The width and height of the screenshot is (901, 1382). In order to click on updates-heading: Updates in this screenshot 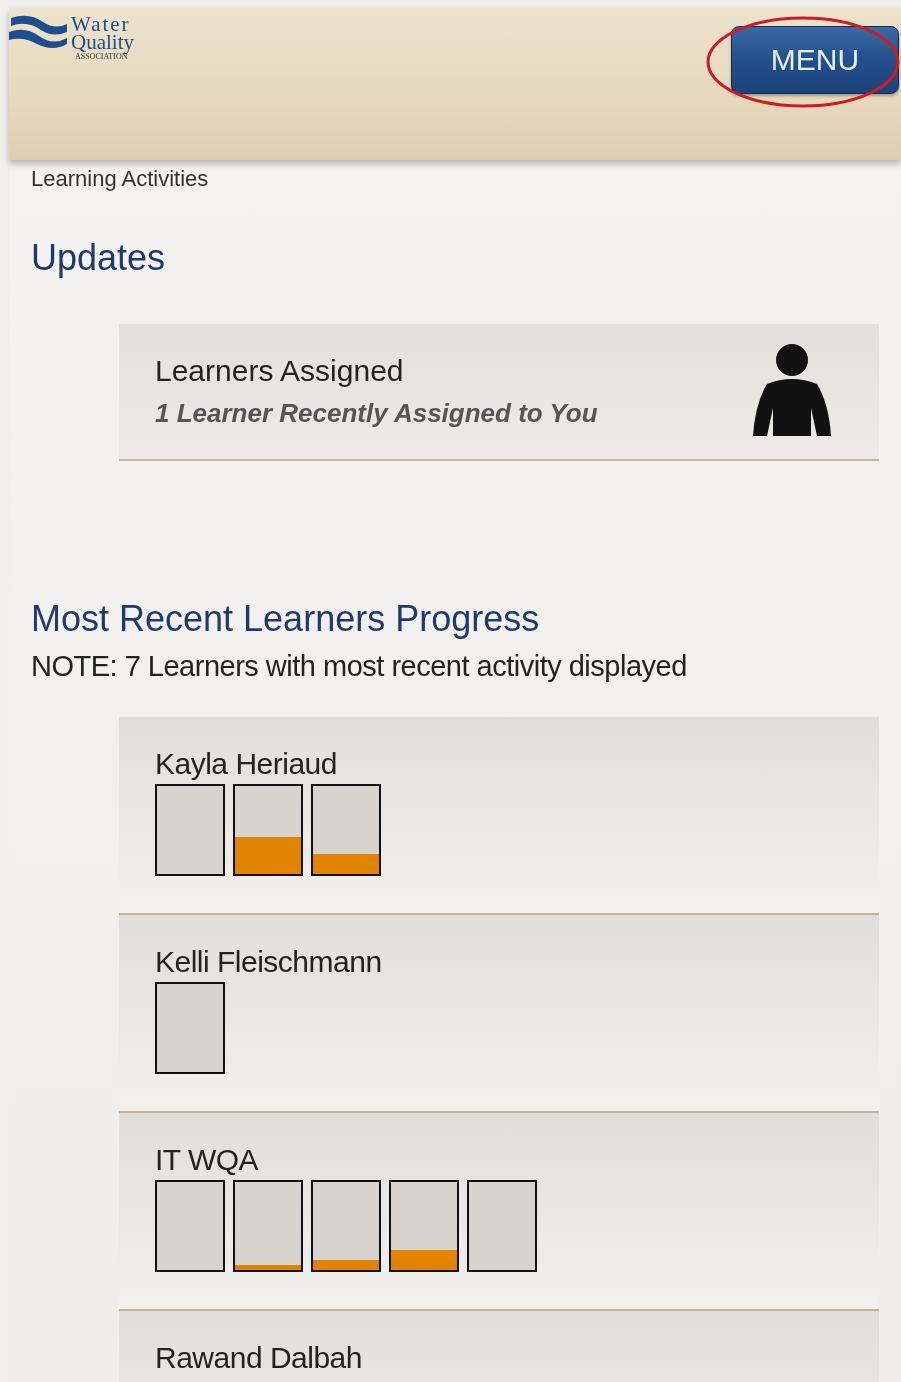, I will do `click(99, 258)`.